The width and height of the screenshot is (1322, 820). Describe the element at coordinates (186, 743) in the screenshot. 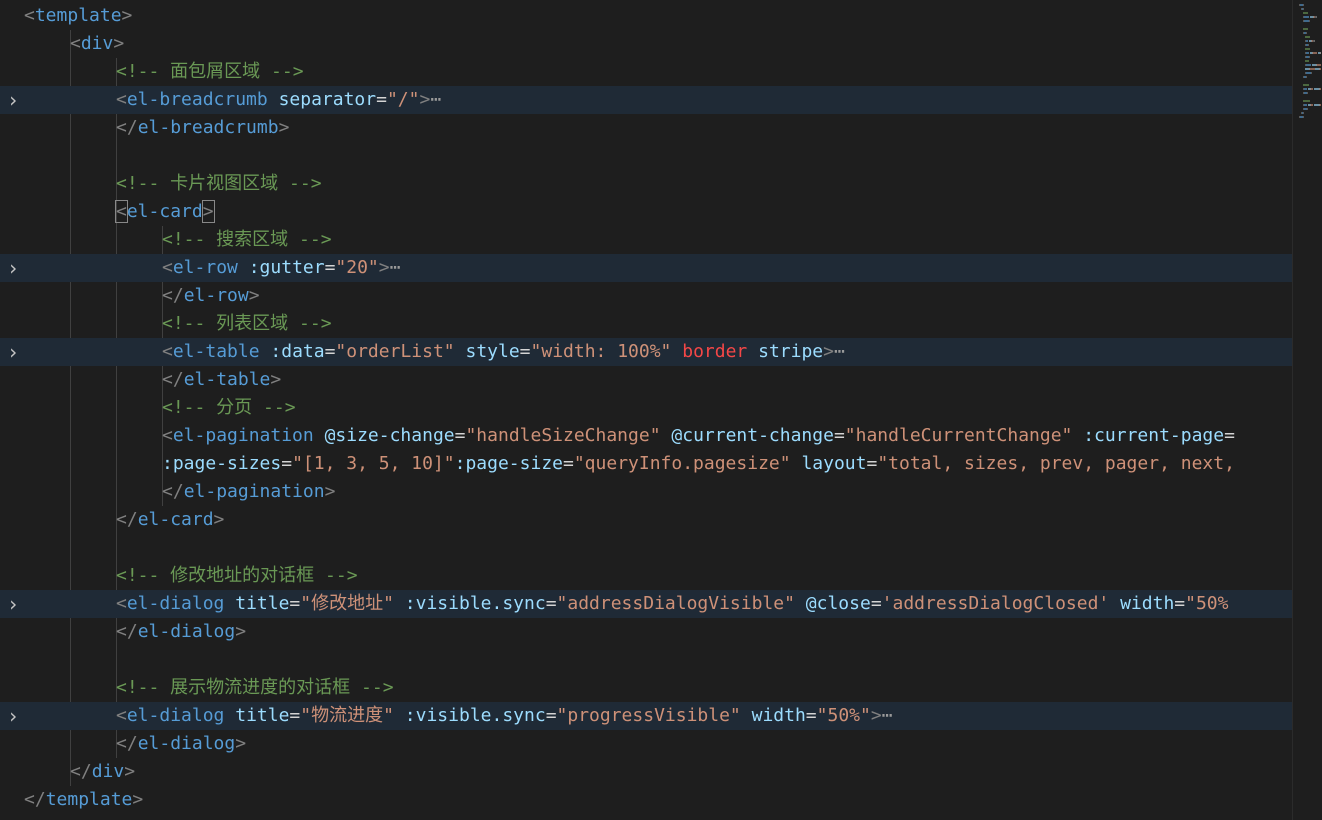

I see `code-token: el-dialog` at that location.